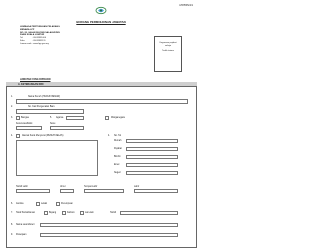  I want to click on age-input, so click(67, 191).